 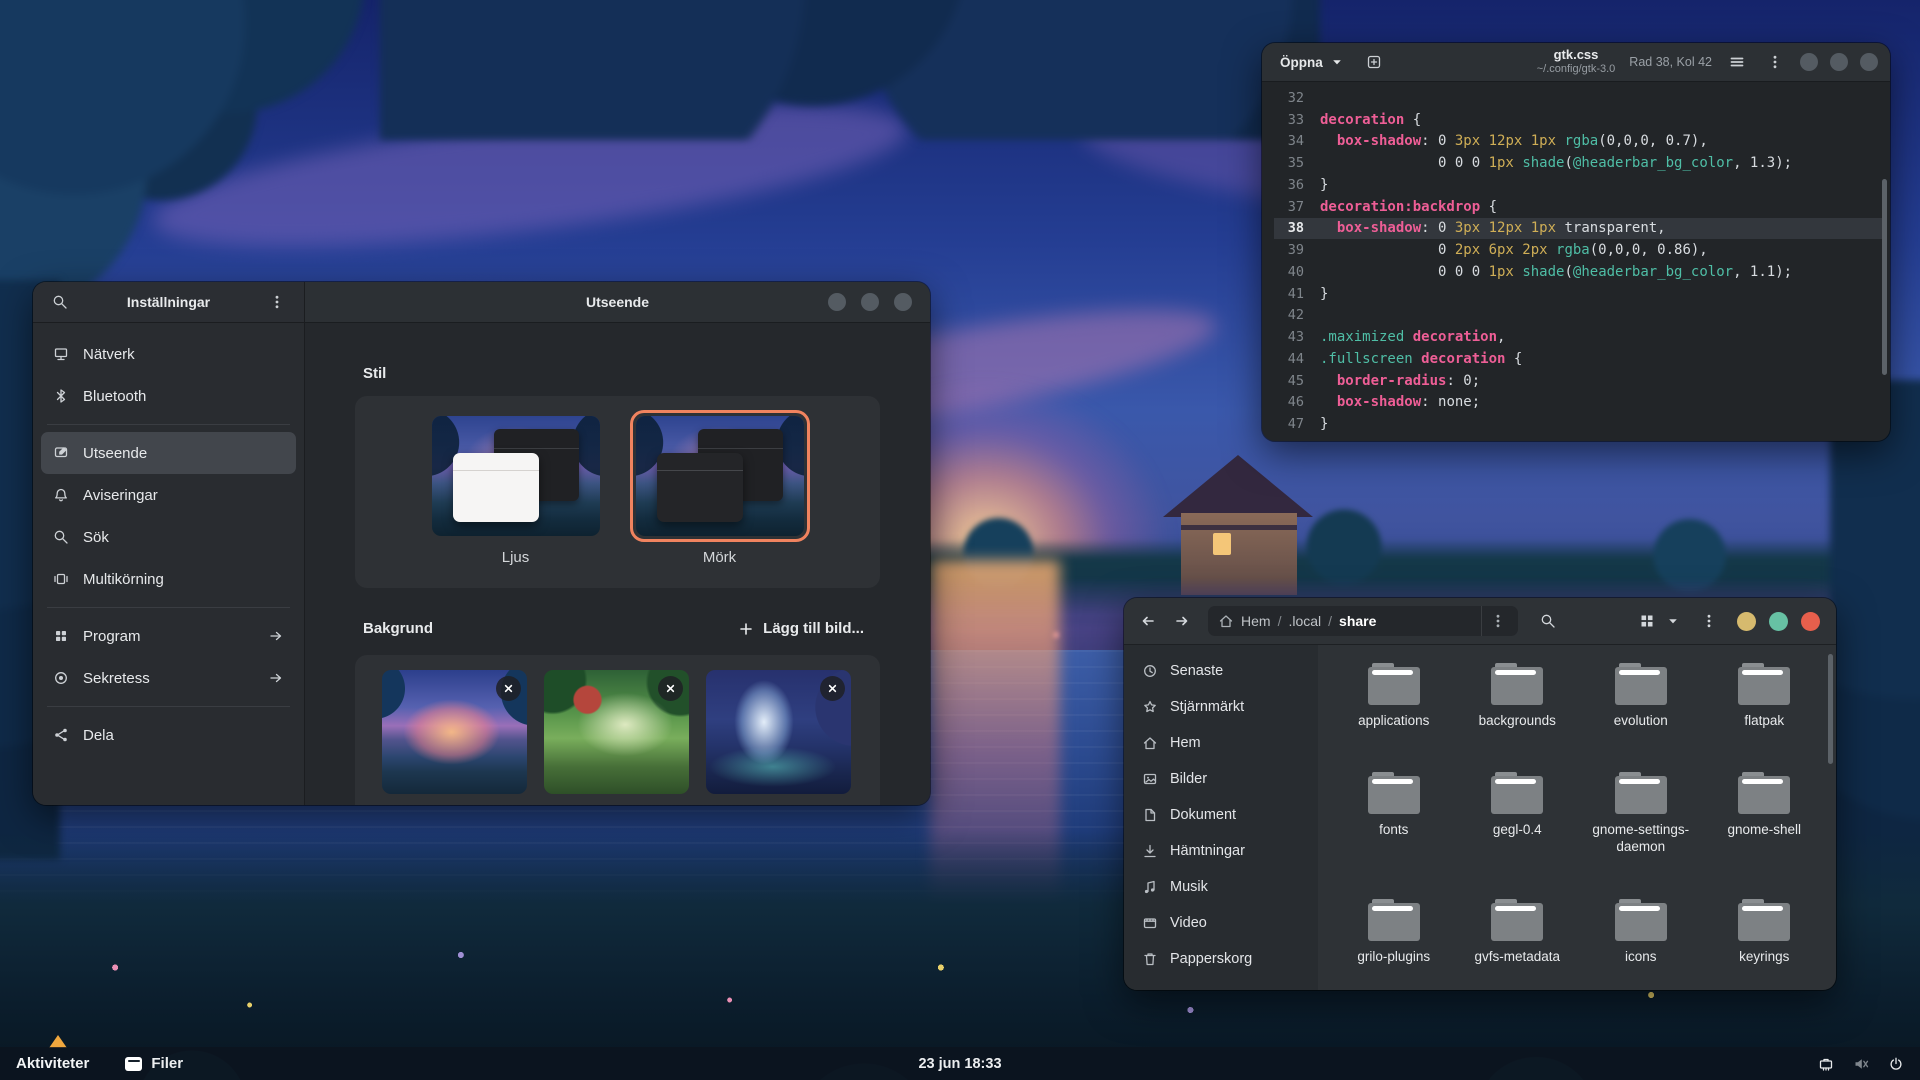 I want to click on background-thumbnails-card, so click(x=617, y=730).